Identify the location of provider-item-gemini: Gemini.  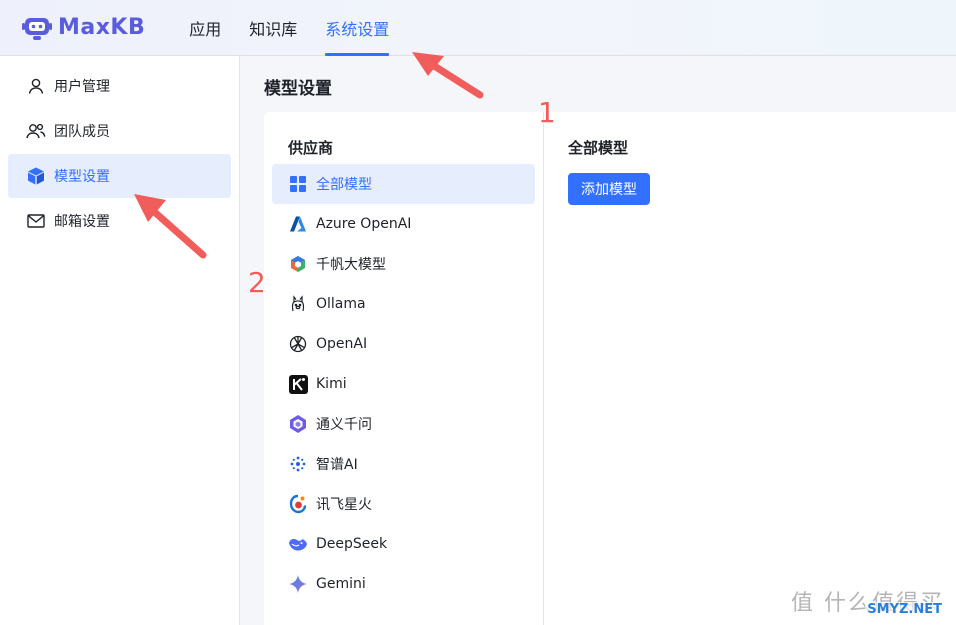
(403, 584).